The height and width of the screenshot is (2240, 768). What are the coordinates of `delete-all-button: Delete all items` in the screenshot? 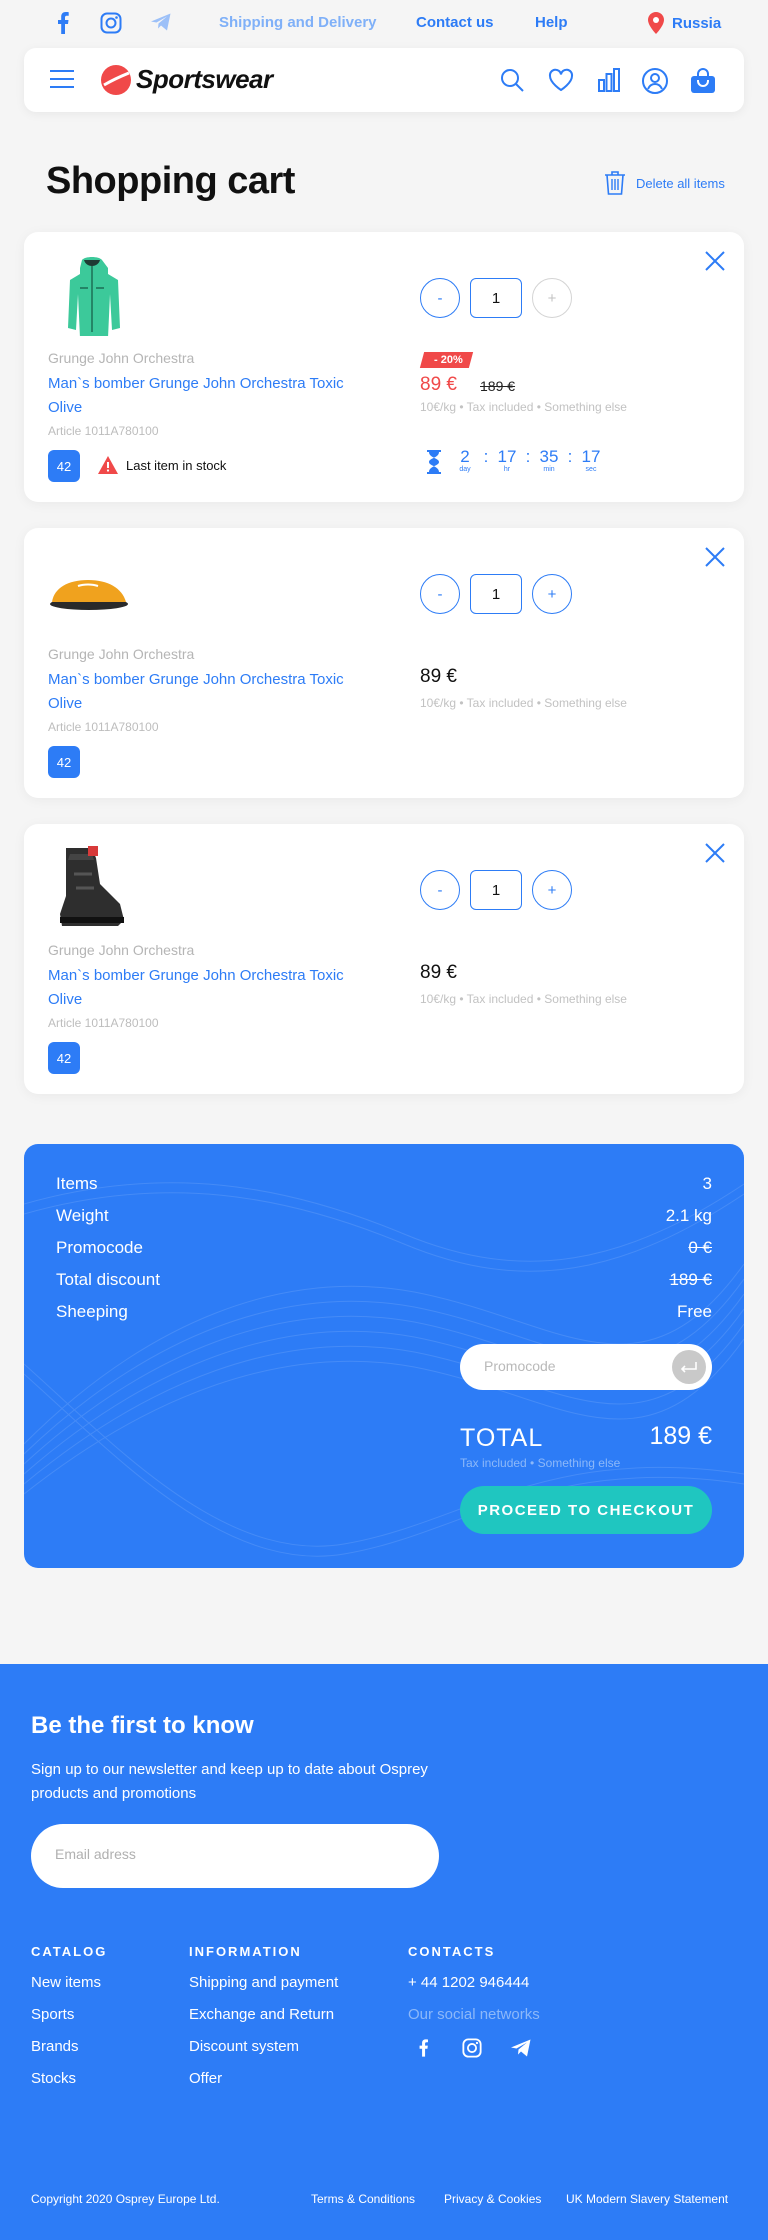 It's located at (664, 183).